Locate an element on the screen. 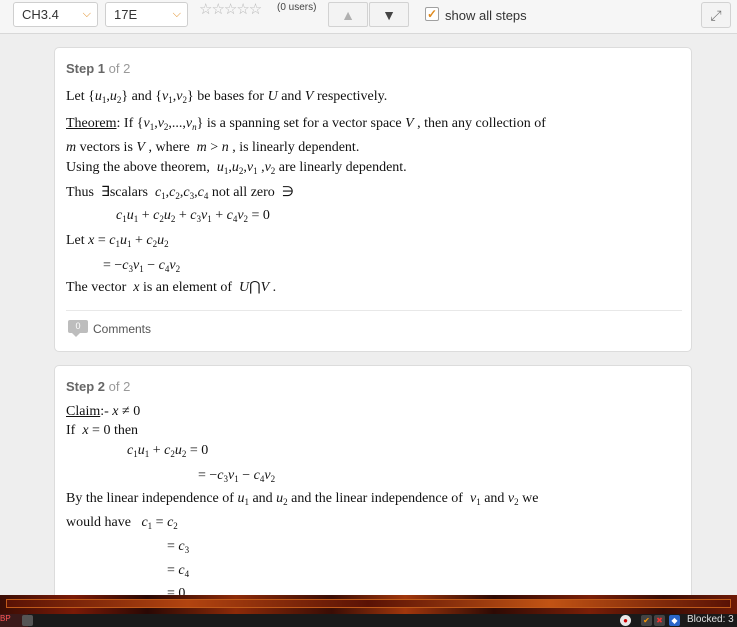  checkmark-icon: ✓ is located at coordinates (432, 14).